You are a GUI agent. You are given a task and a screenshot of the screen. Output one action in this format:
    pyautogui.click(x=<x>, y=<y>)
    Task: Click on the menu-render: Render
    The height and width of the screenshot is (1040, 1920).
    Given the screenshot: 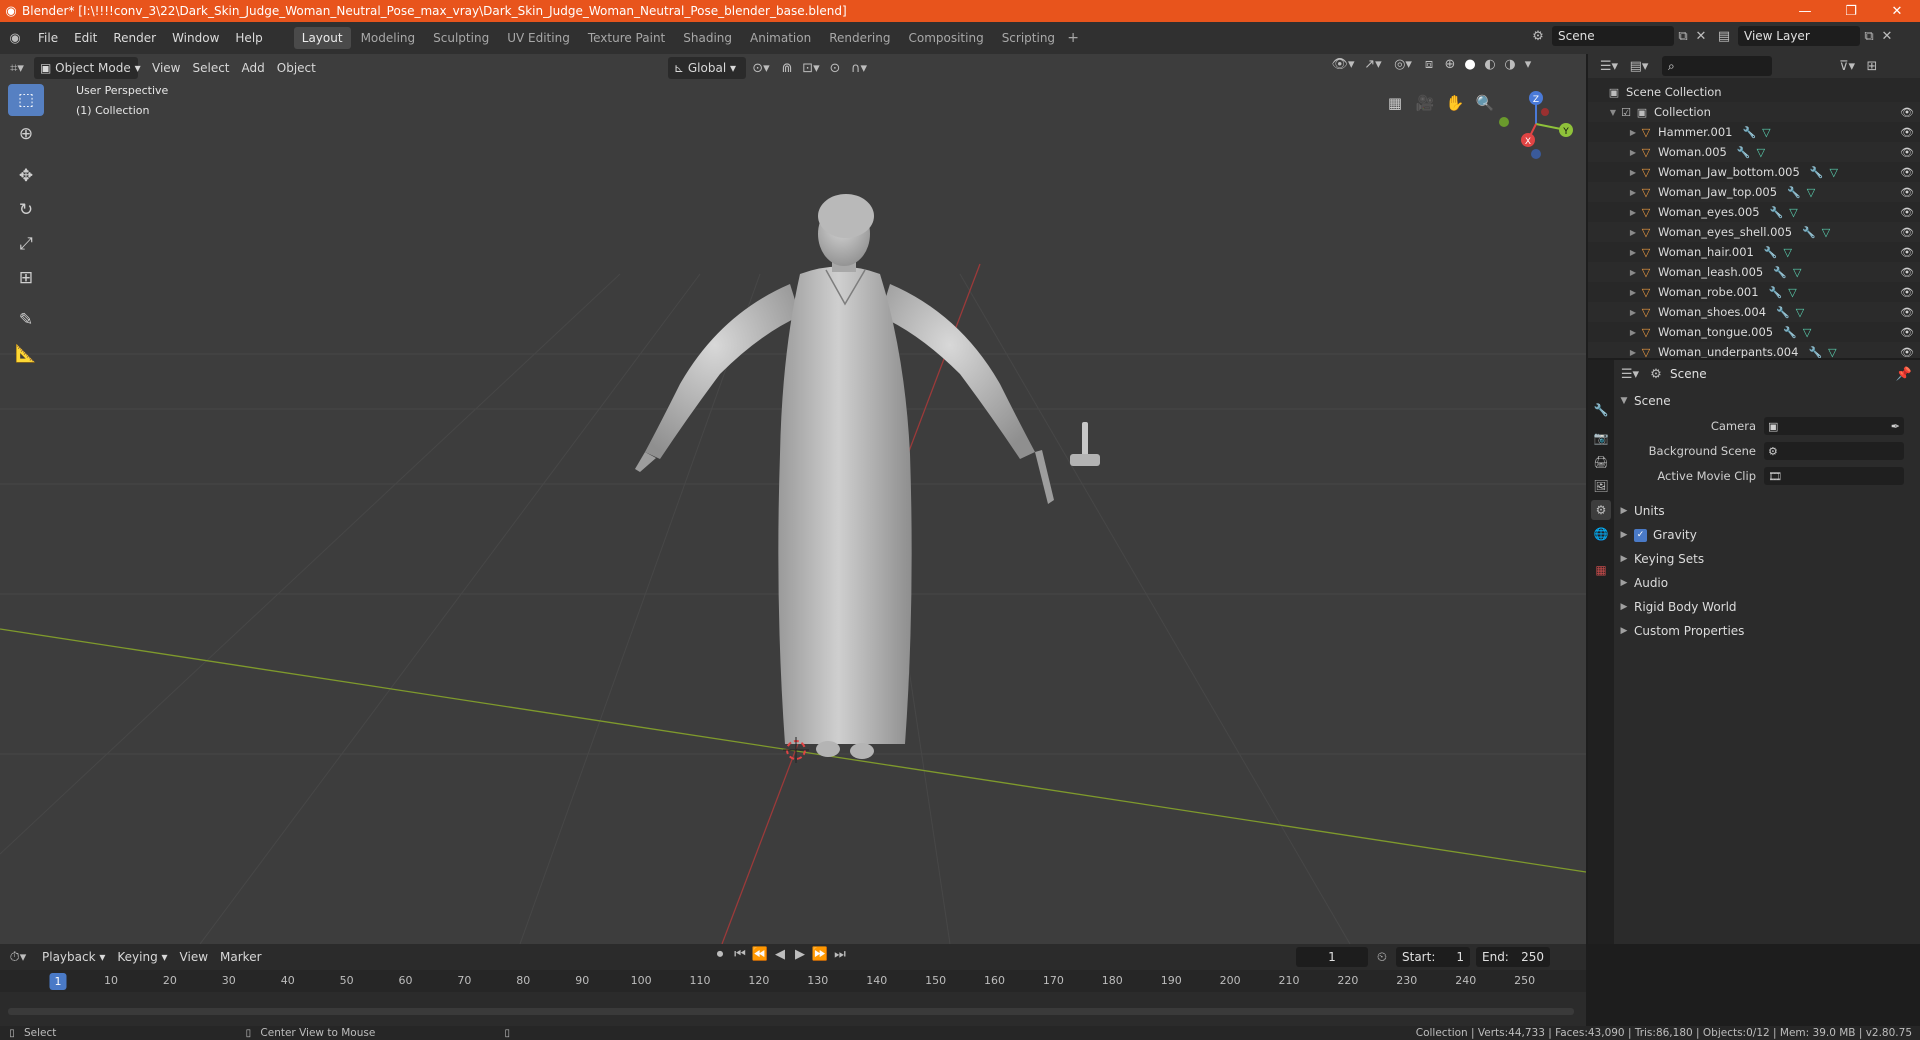 What is the action you would take?
    pyautogui.click(x=134, y=38)
    